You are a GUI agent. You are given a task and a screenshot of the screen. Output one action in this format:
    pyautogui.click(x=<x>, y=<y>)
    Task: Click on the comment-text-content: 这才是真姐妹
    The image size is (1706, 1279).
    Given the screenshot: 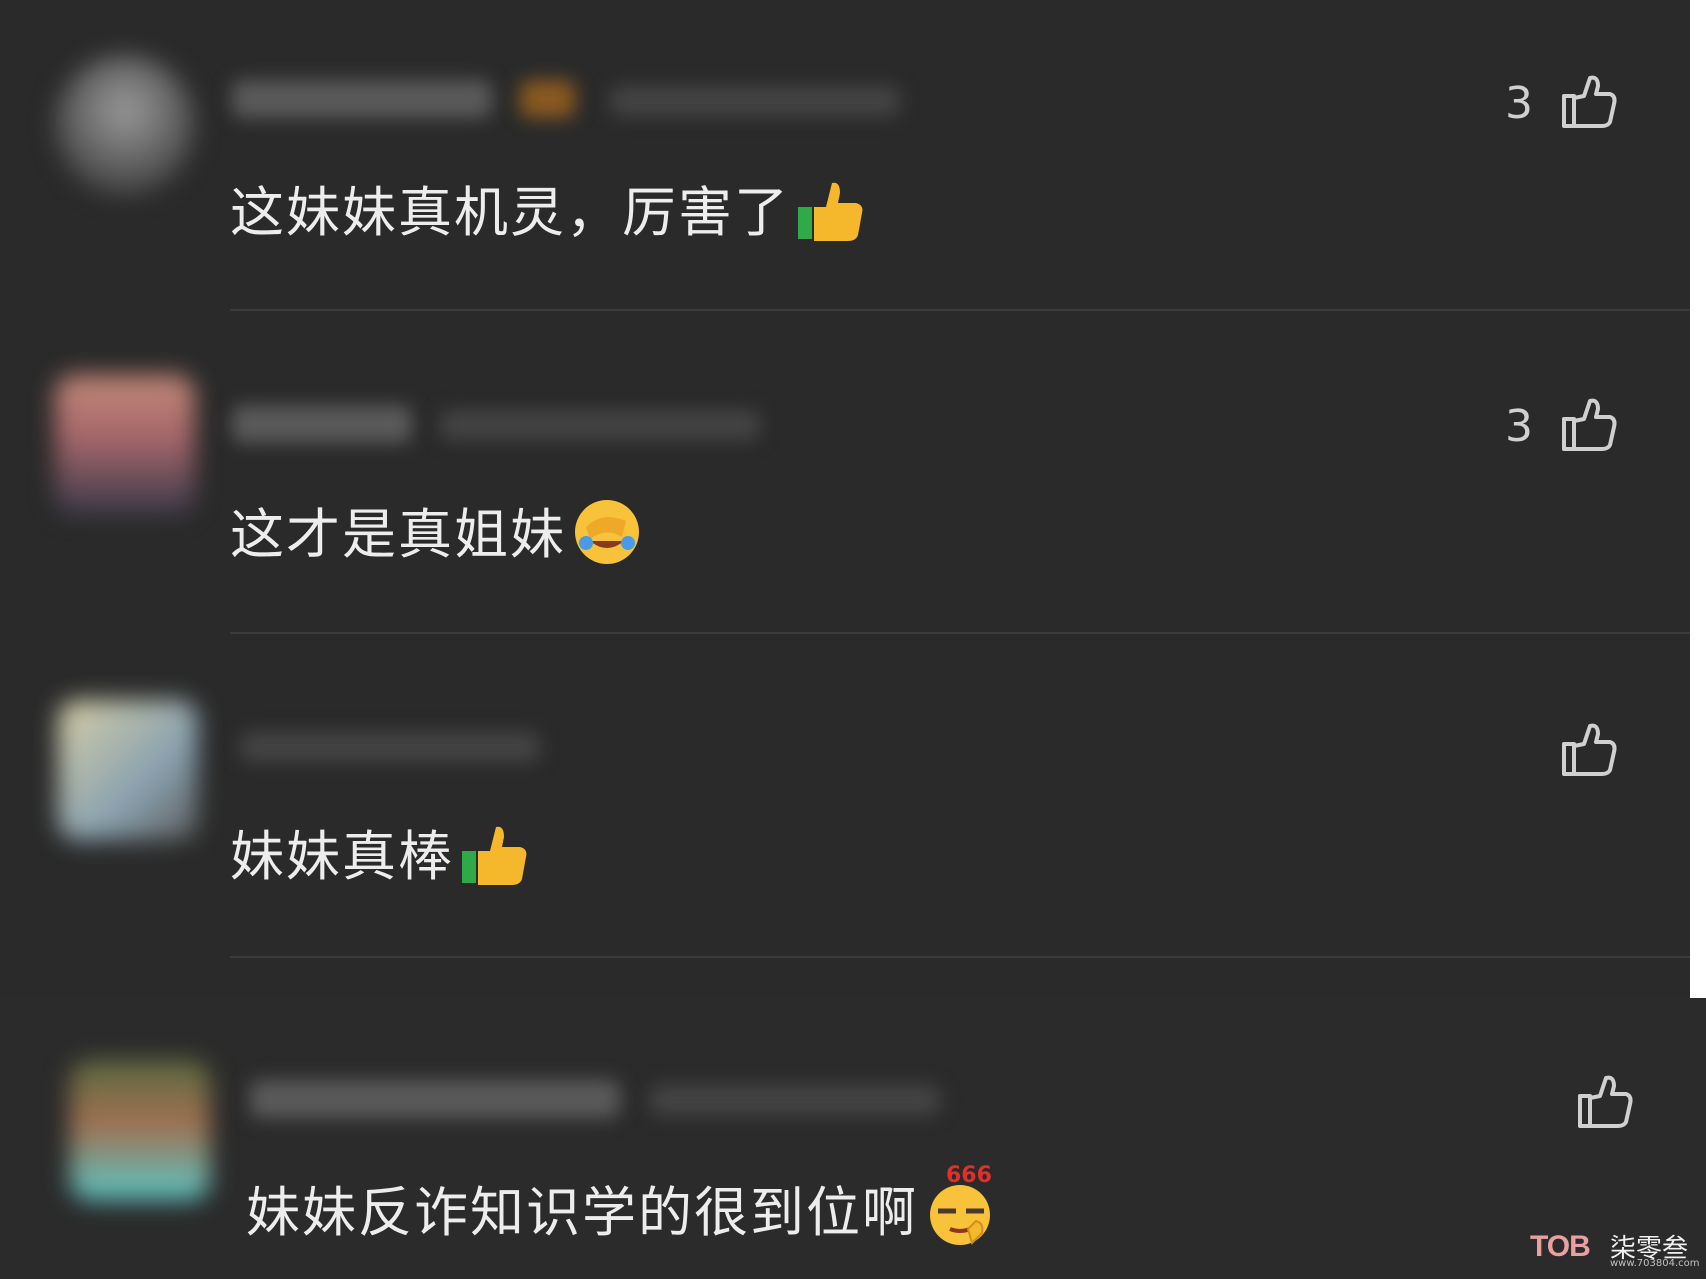 What is the action you would take?
    pyautogui.click(x=398, y=534)
    